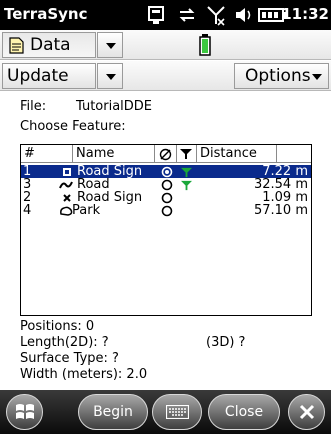  Describe the element at coordinates (67, 198) in the screenshot. I see `x-point-icon` at that location.